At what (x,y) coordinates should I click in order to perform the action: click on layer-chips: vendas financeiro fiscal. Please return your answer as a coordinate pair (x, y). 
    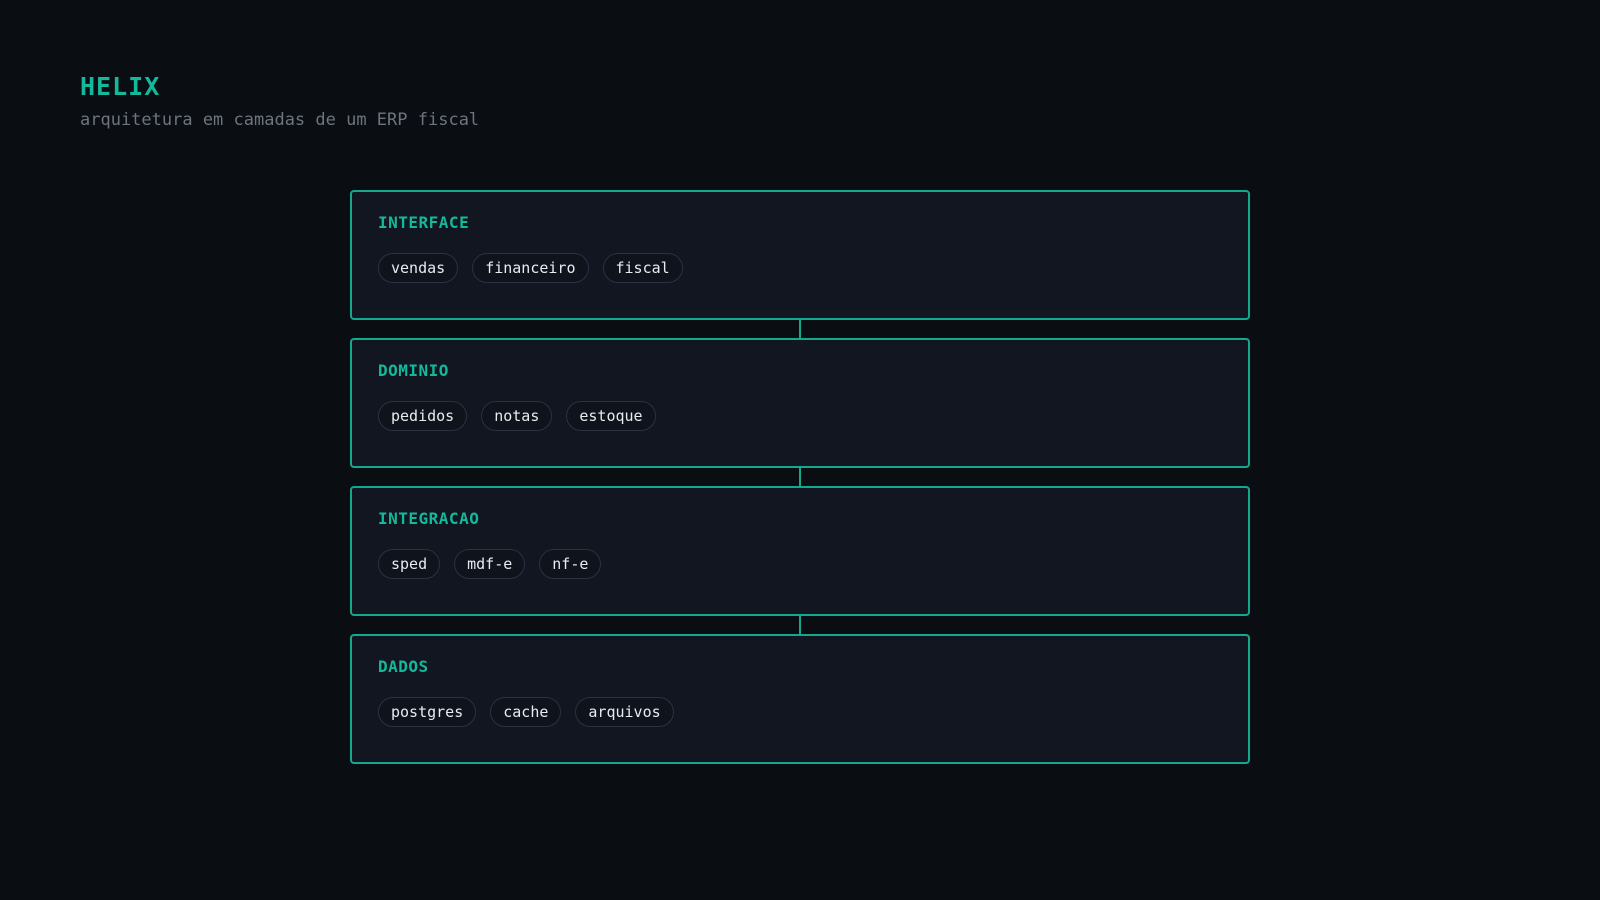
    Looking at the image, I should click on (800, 268).